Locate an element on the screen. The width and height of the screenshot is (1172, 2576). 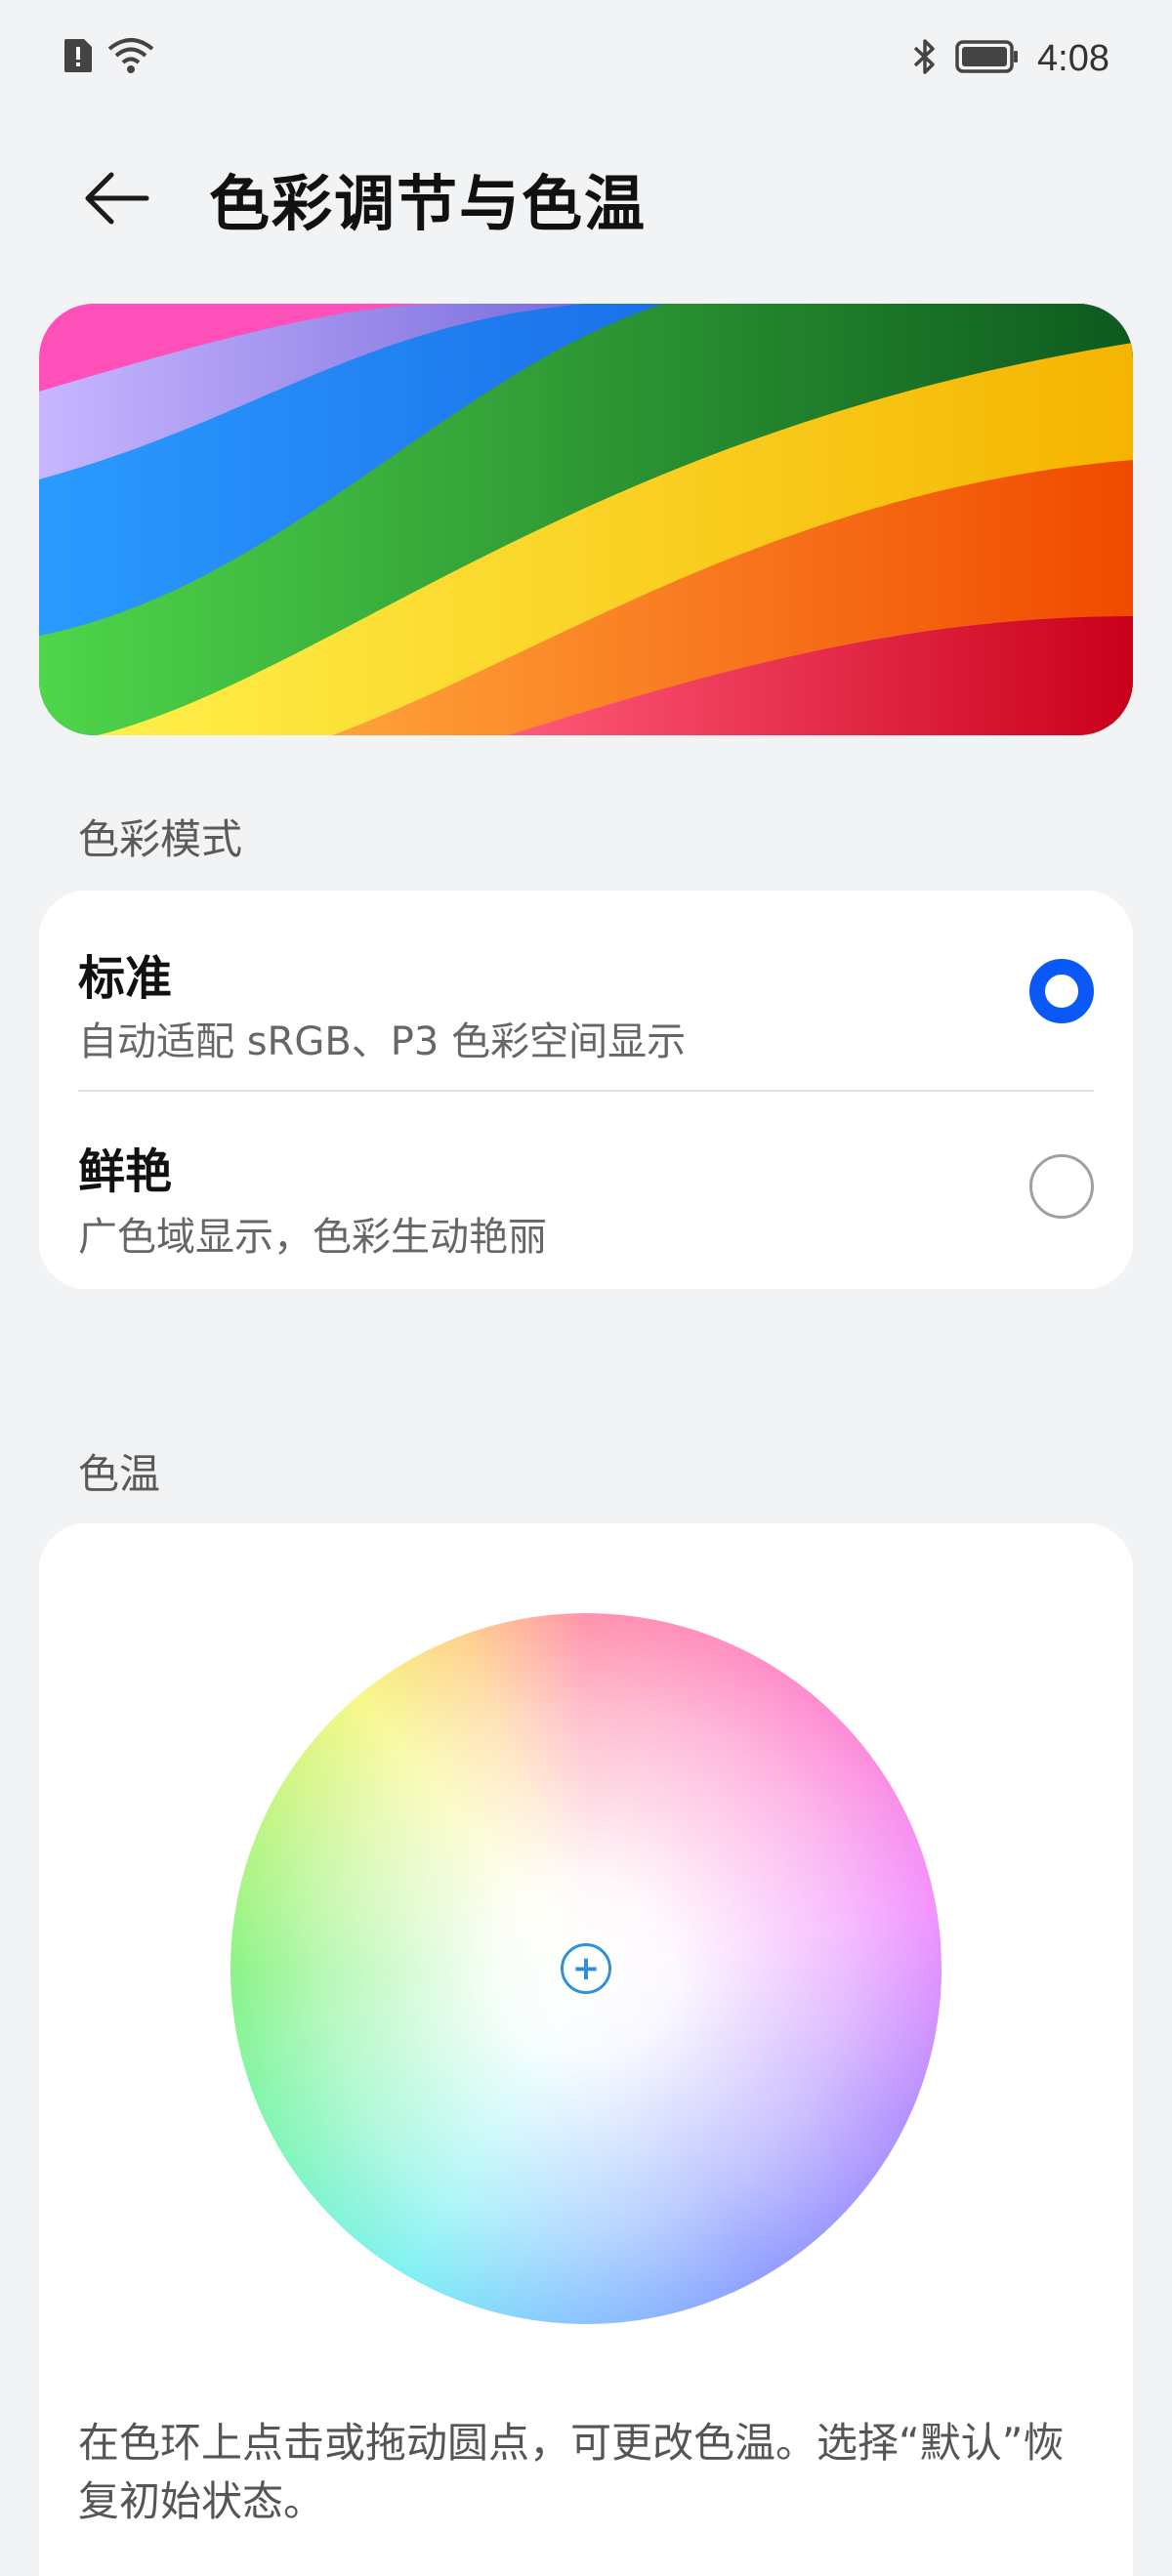
option-standard: 标准 自动适配 sRGB、P3 色彩空间显示 is located at coordinates (586, 990).